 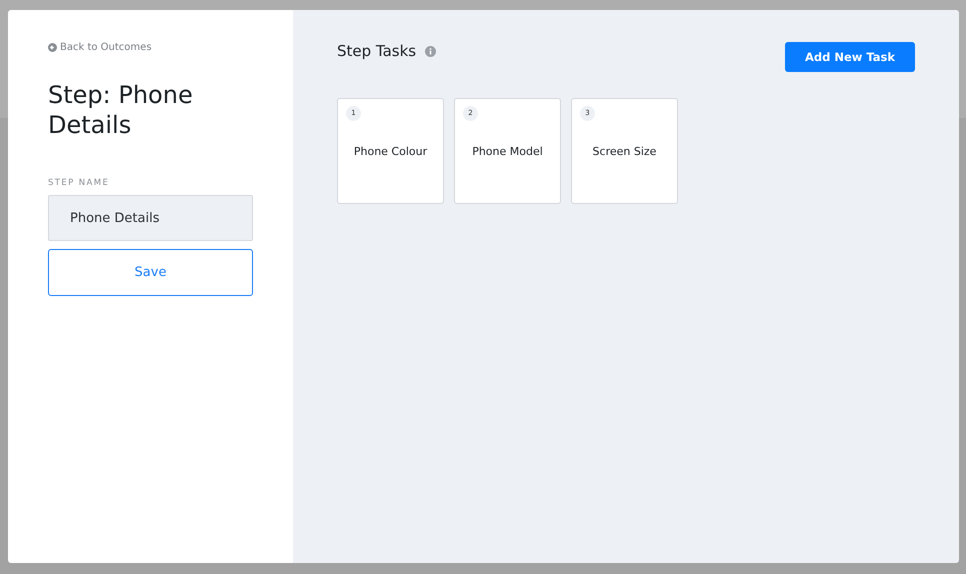 What do you see at coordinates (507, 151) in the screenshot?
I see `task-name: Phone Model` at bounding box center [507, 151].